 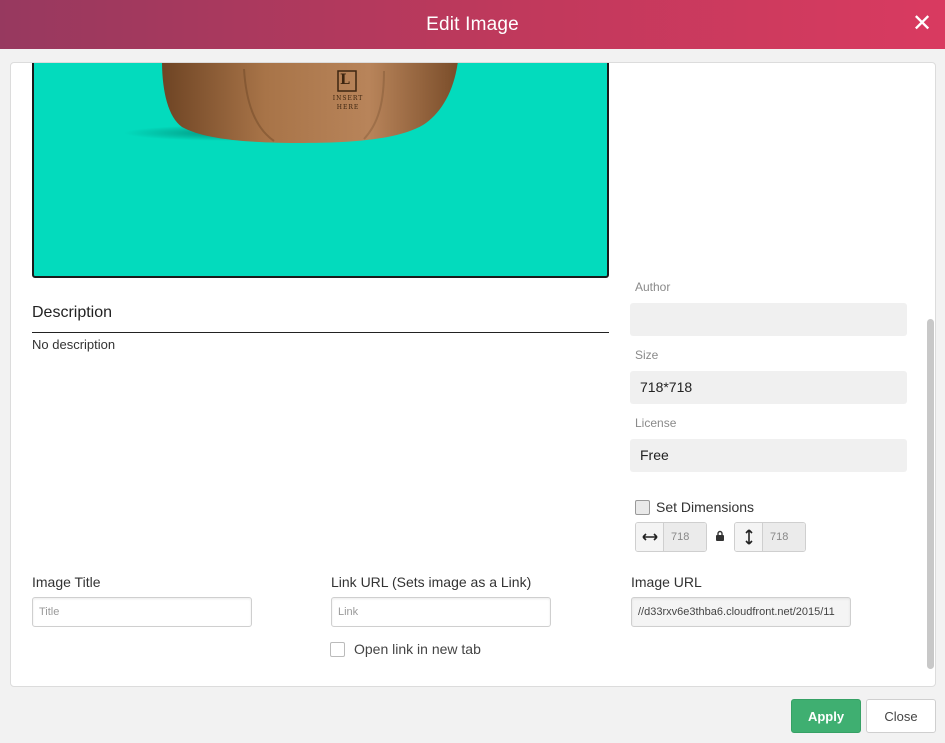 What do you see at coordinates (291, 103) in the screenshot?
I see `wooden-bowl-image` at bounding box center [291, 103].